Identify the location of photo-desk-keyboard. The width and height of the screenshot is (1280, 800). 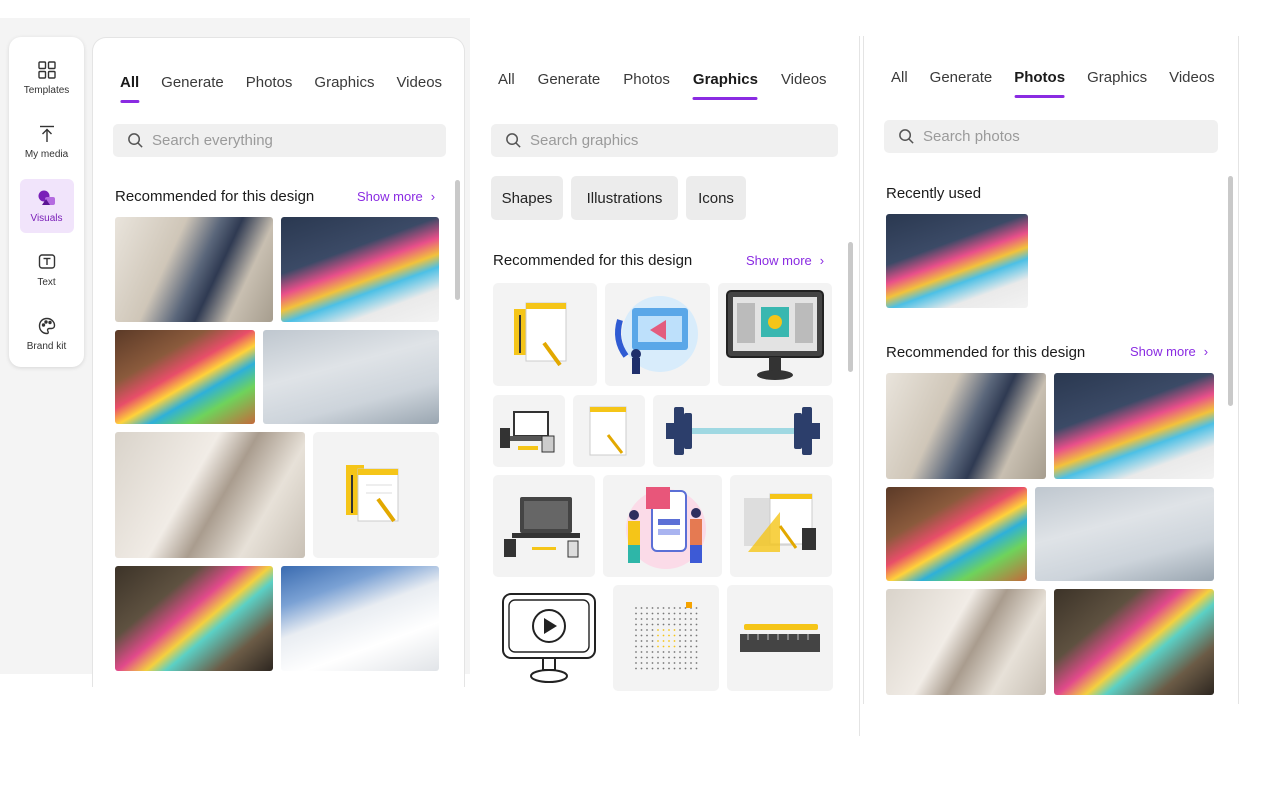
(360, 618).